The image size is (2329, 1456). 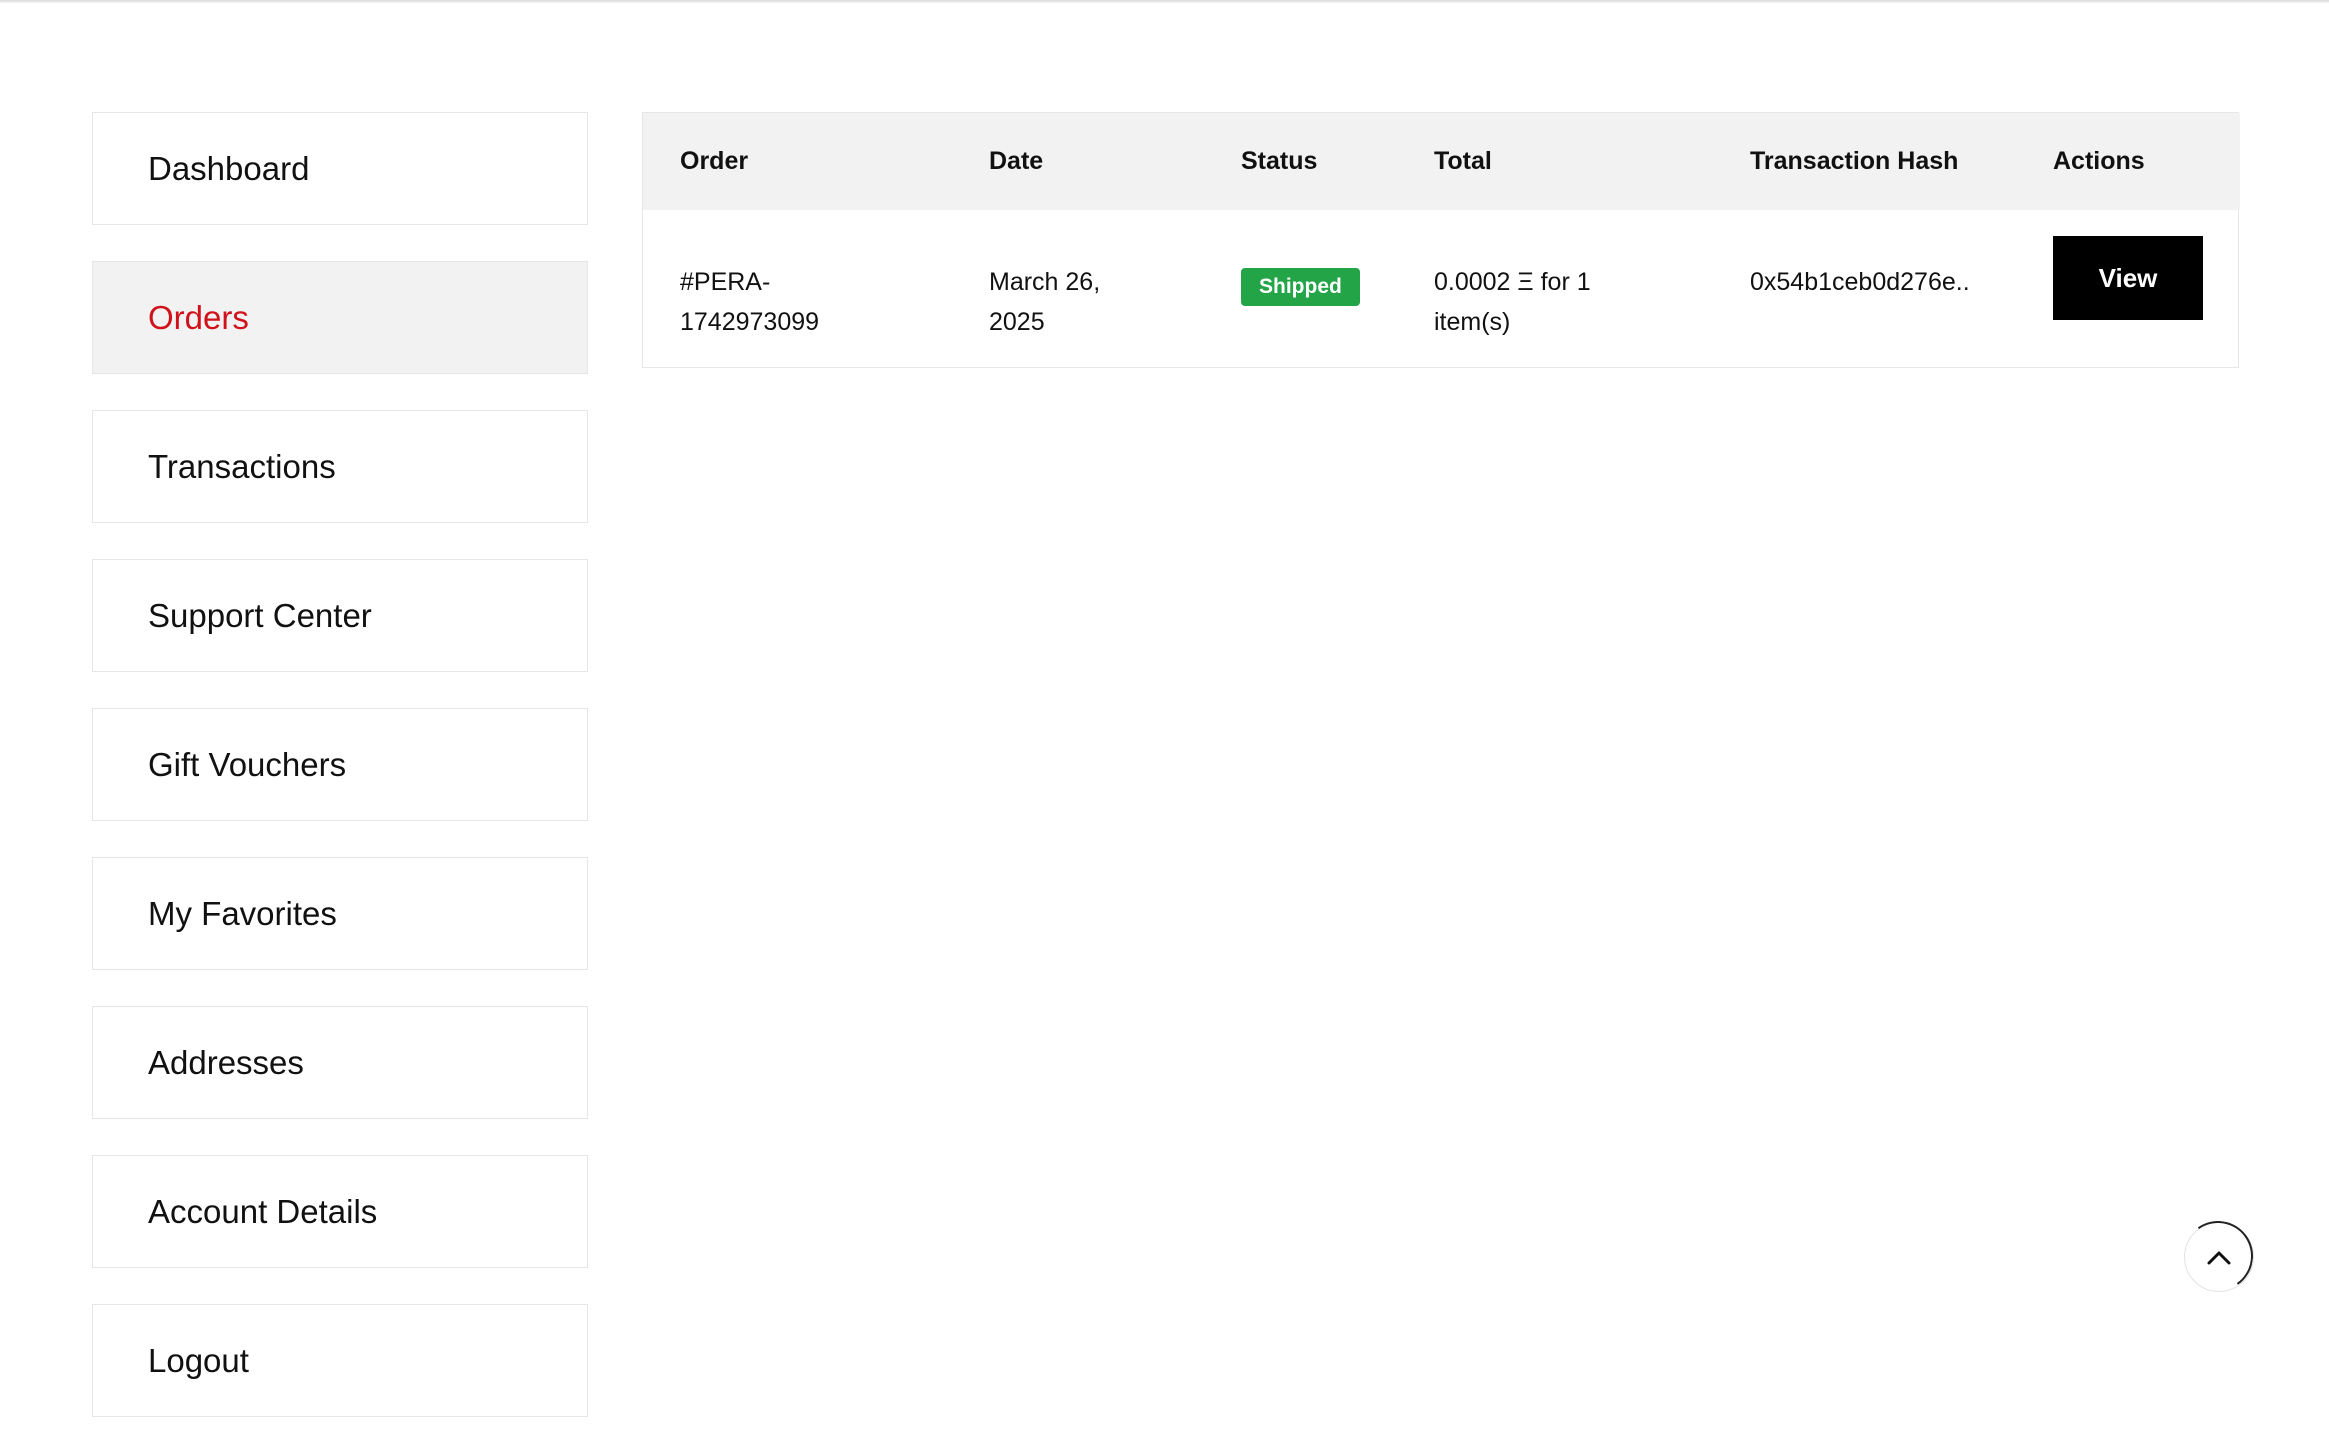 What do you see at coordinates (340, 913) in the screenshot?
I see `sidebar-item-my-favorites: My Favorites` at bounding box center [340, 913].